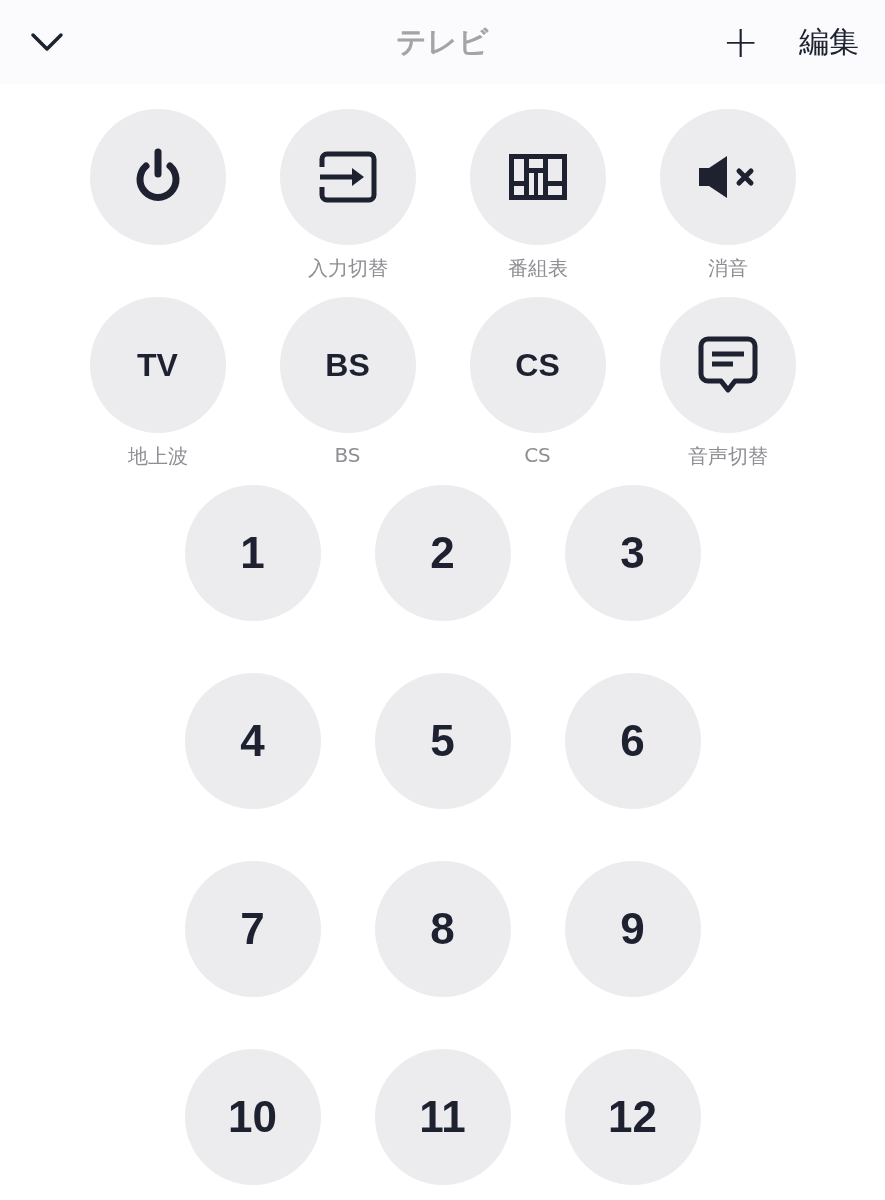 The height and width of the screenshot is (1200, 885). Describe the element at coordinates (252, 1117) in the screenshot. I see `number-button: 10` at that location.